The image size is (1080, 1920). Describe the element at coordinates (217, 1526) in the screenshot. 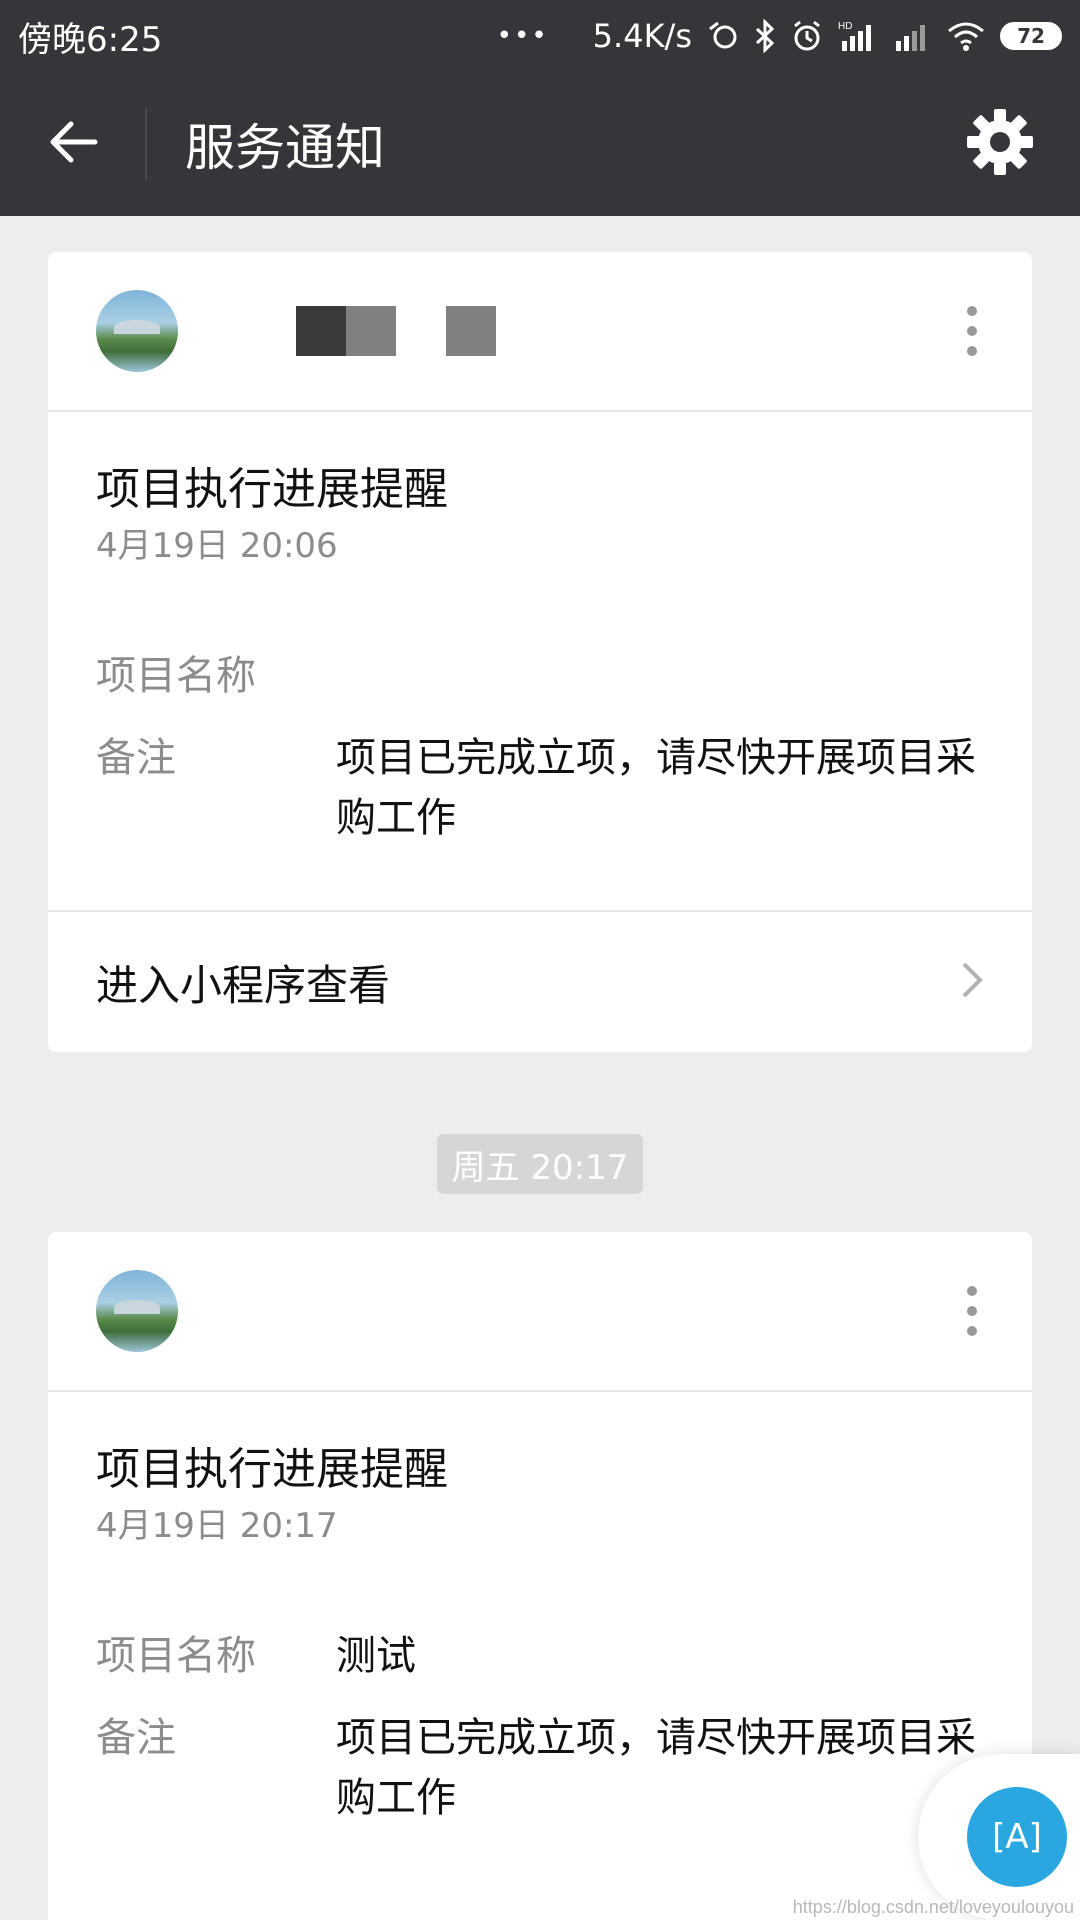

I see `message-time: 4月19日 20:17` at that location.